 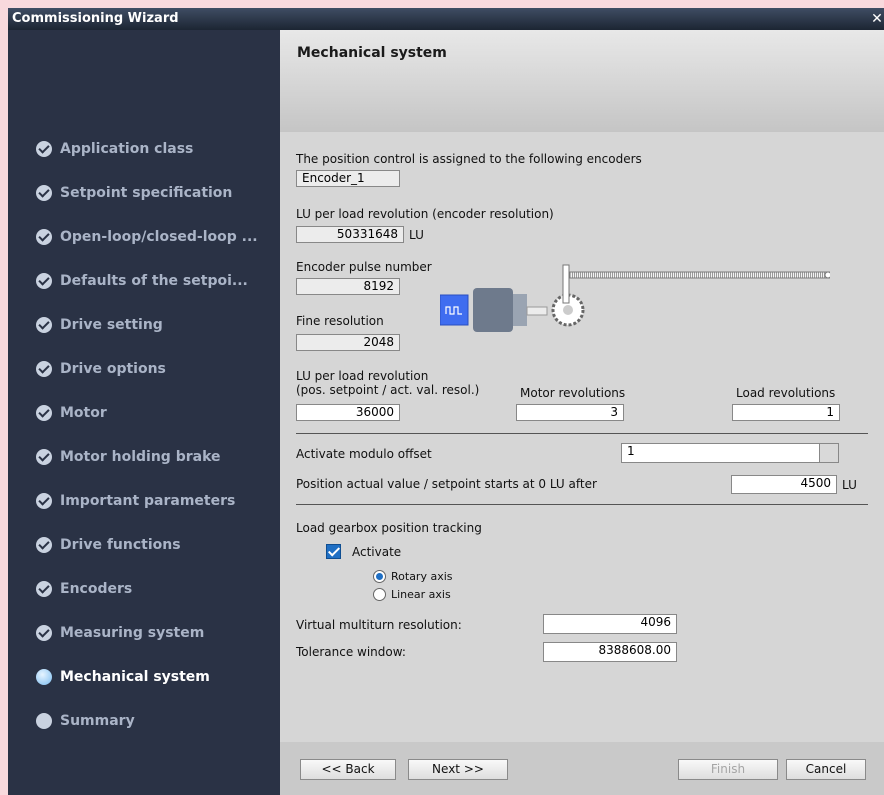 I want to click on title-bar: Commissioning Wizard ✕, so click(x=446, y=19).